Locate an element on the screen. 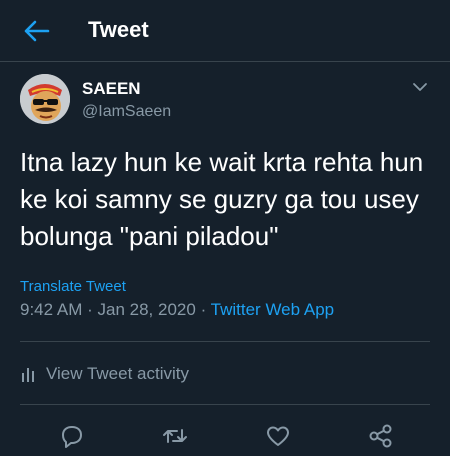 The width and height of the screenshot is (450, 456). view-activity-label: View Tweet activity is located at coordinates (117, 373).